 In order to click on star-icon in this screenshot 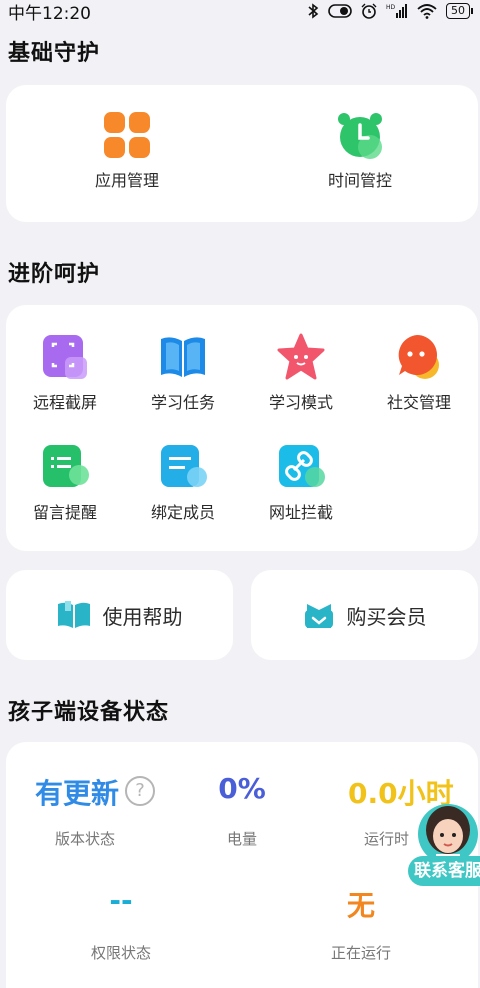, I will do `click(301, 357)`.